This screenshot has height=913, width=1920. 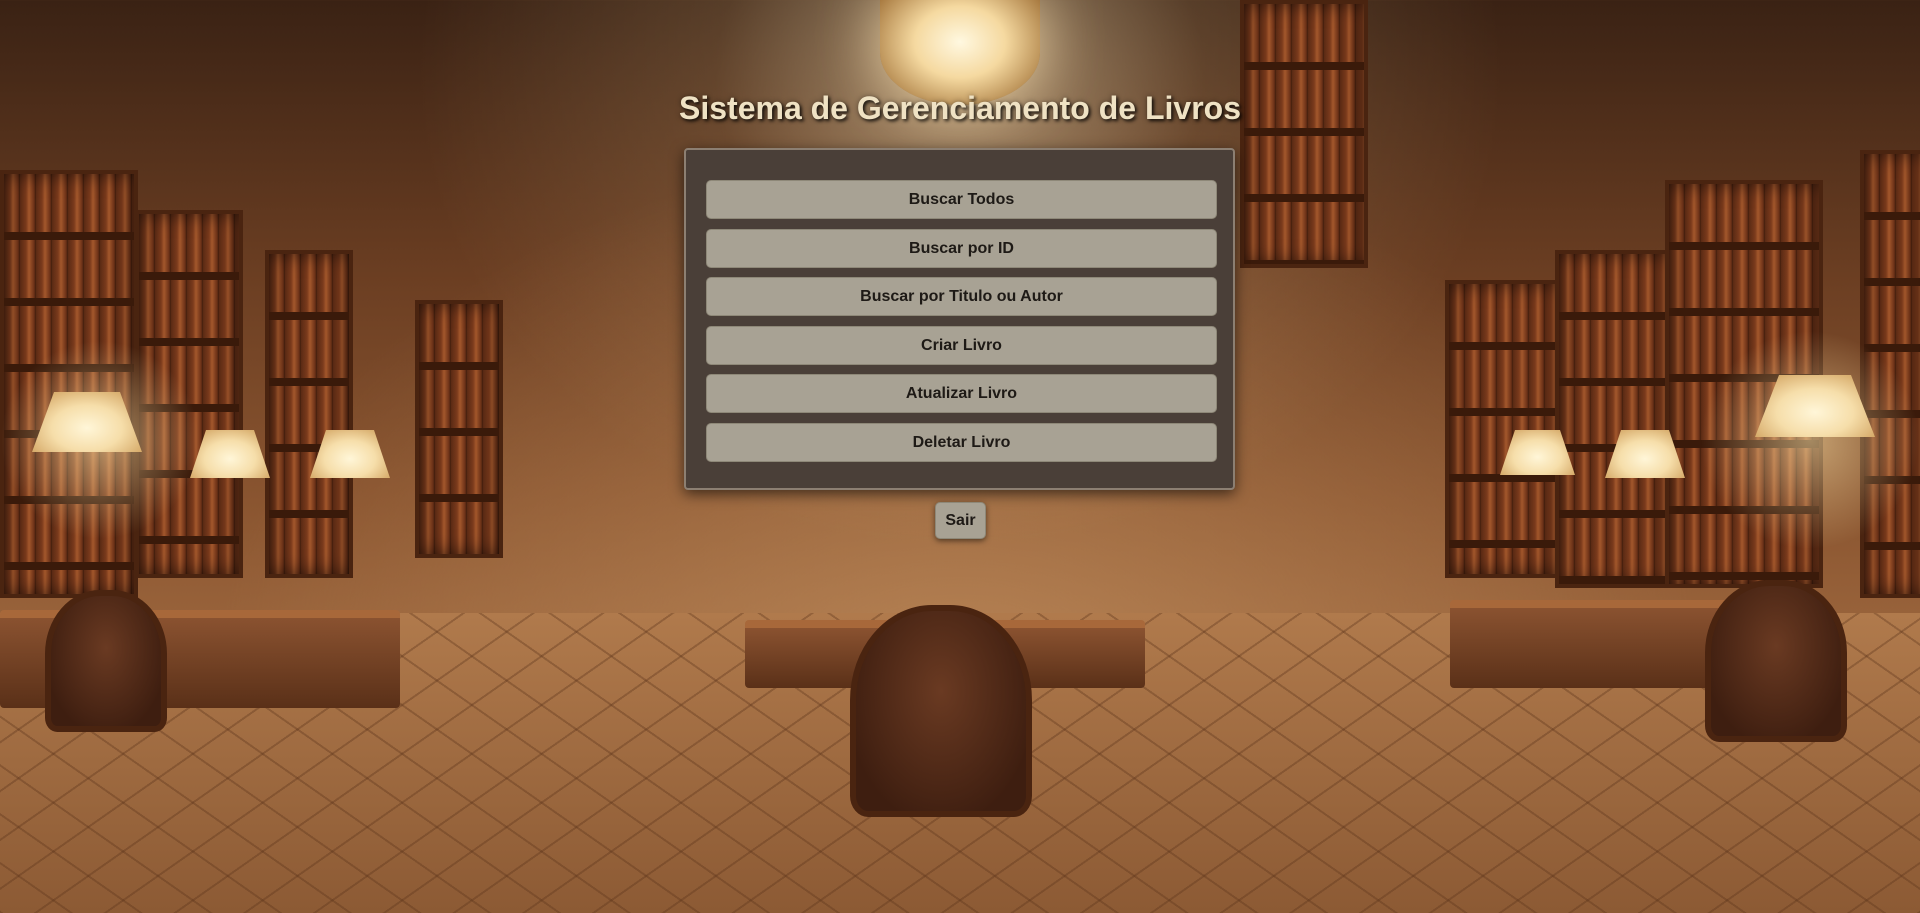 I want to click on deletar-livro-button: Deletar Livro, so click(x=961, y=442).